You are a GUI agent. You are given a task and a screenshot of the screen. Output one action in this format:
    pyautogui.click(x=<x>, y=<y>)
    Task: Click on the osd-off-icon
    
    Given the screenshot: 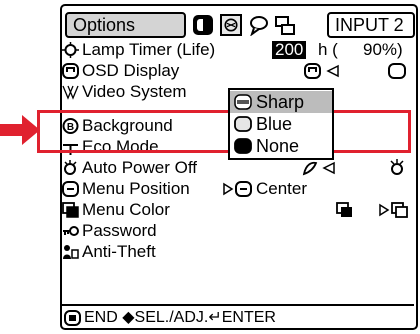 What is the action you would take?
    pyautogui.click(x=397, y=71)
    